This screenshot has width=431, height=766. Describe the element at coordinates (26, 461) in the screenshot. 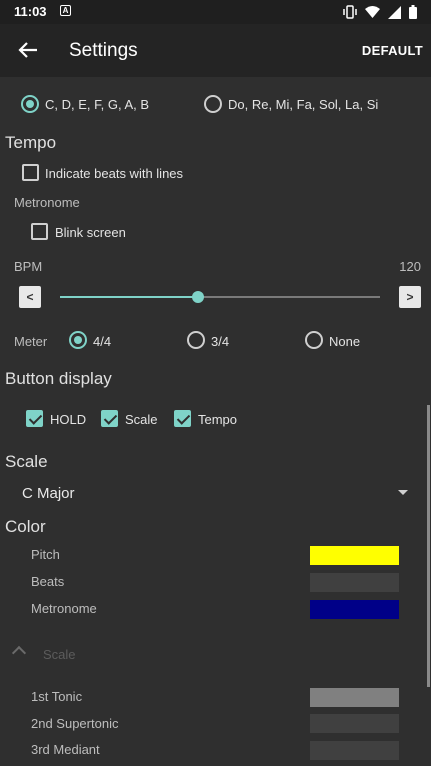

I see `scale-heading: Scale` at that location.